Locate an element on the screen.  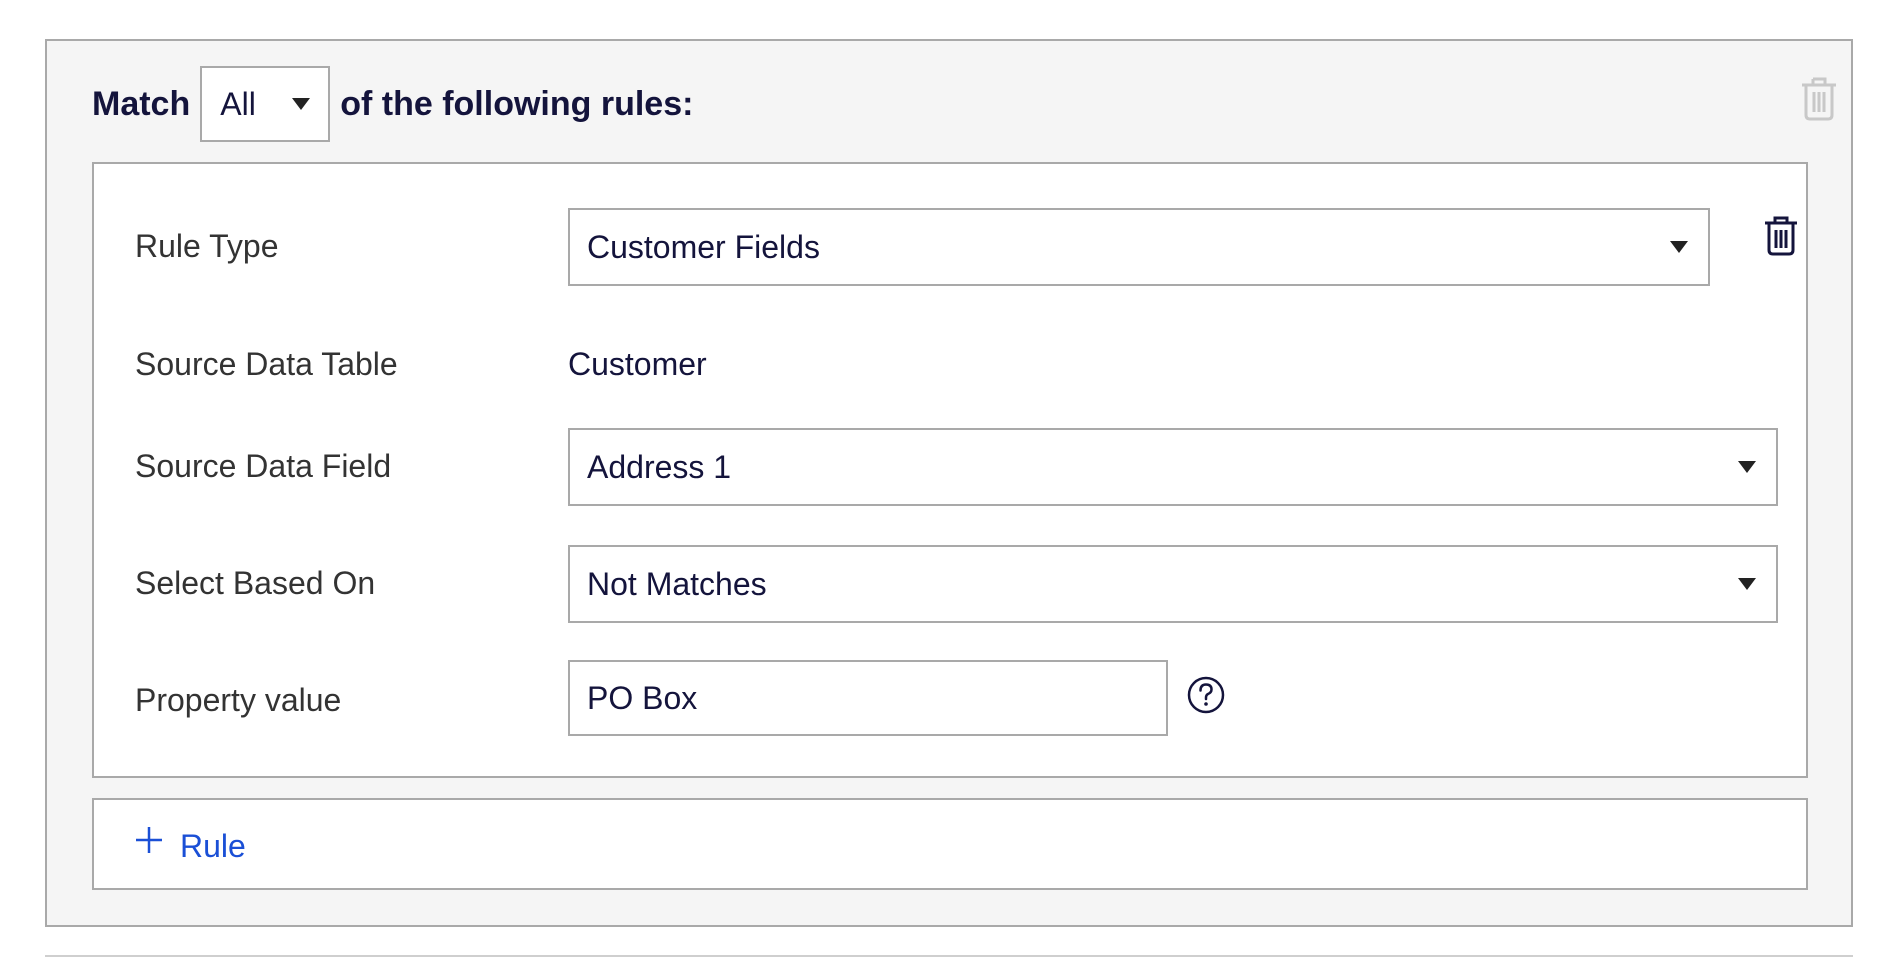
source-data-field-select: Address 1 is located at coordinates (1173, 467).